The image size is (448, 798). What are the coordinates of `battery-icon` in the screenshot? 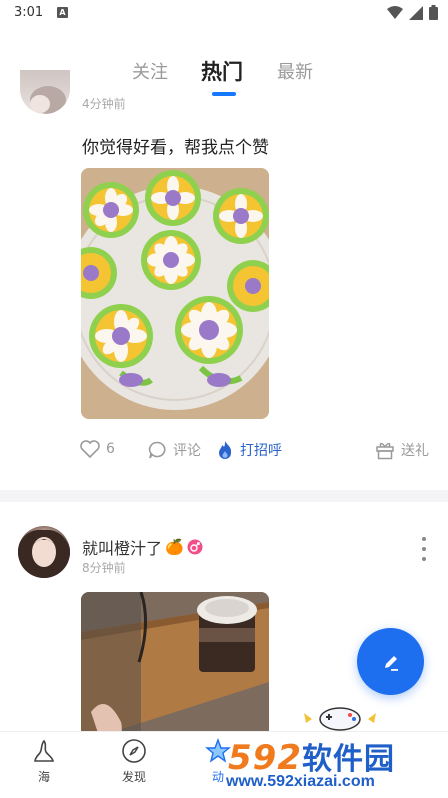 It's located at (433, 12).